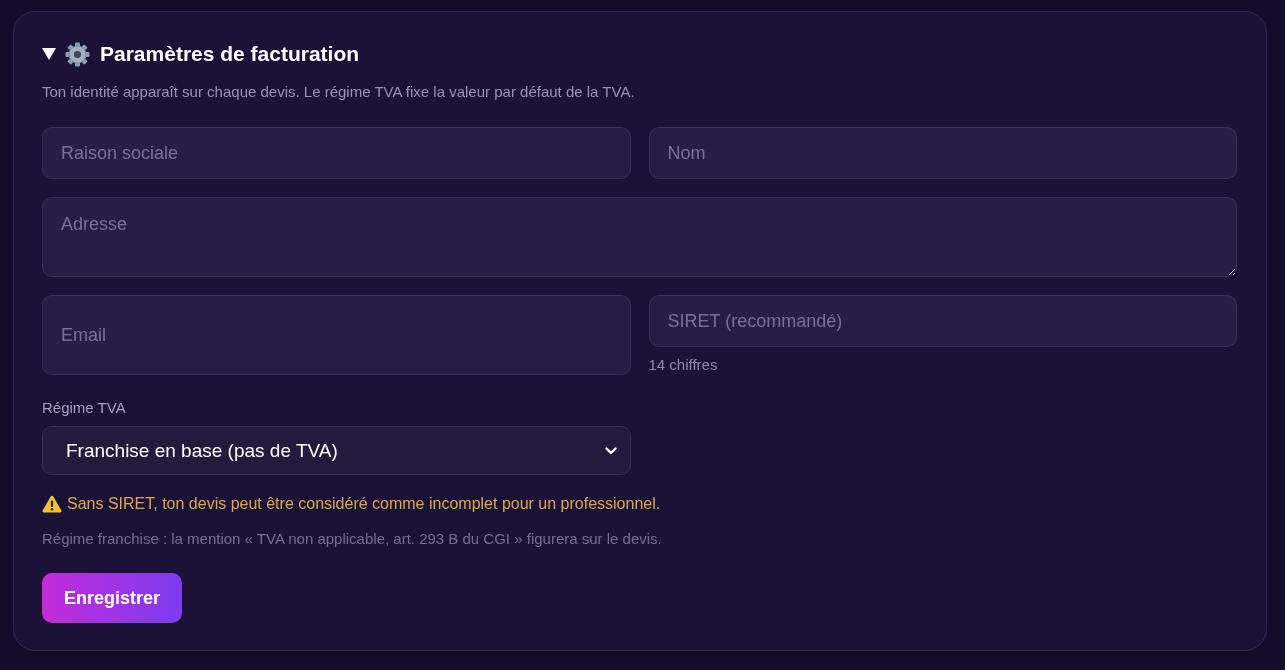 This screenshot has height=670, width=1285. What do you see at coordinates (112, 598) in the screenshot?
I see `save-button: Enregistrer` at bounding box center [112, 598].